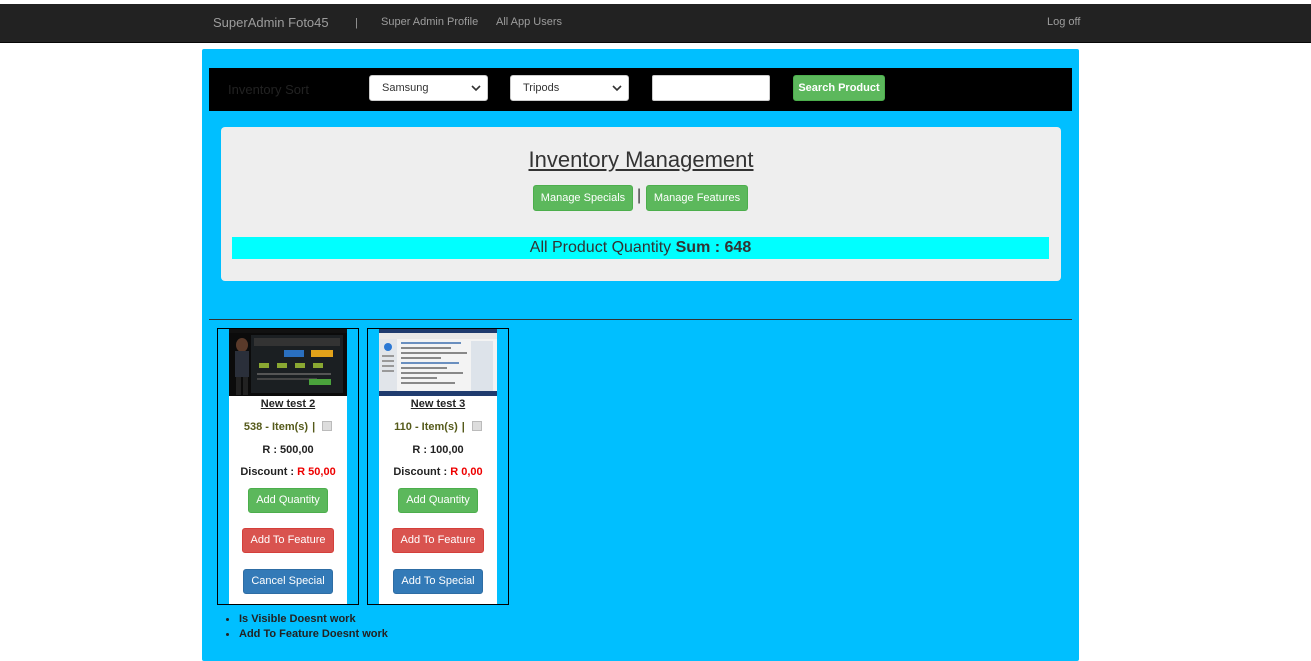 The image size is (1311, 661). What do you see at coordinates (316, 472) in the screenshot?
I see `discount-value: R 50,00` at bounding box center [316, 472].